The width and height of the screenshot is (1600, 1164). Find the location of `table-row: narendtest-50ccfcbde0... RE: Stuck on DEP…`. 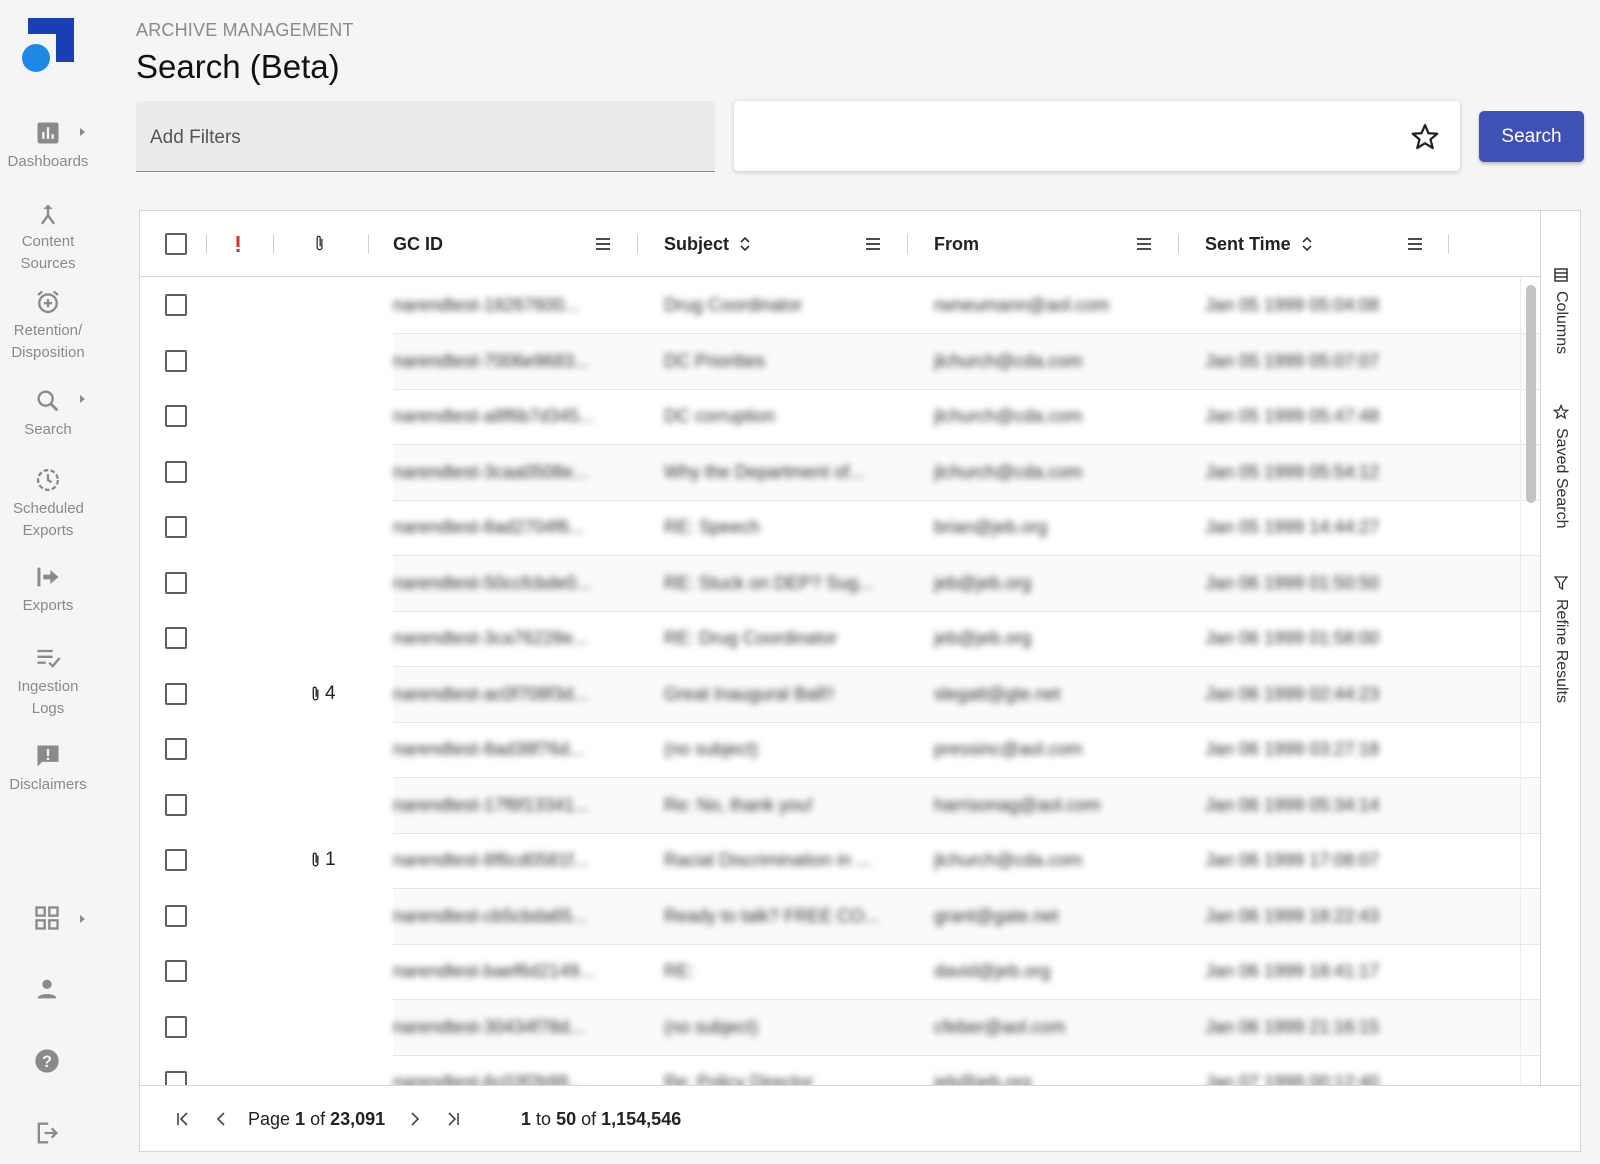

table-row: narendtest-50ccfcbde0... RE: Stuck on DEP… is located at coordinates (840, 583).